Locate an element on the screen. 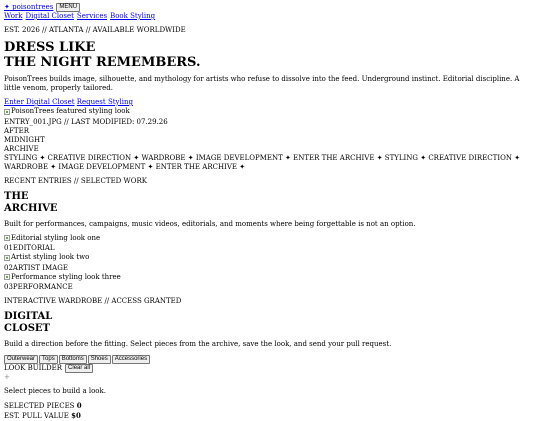 This screenshot has width=540, height=421. site-header: ✦ poisontrees MENU is located at coordinates (270, 7).